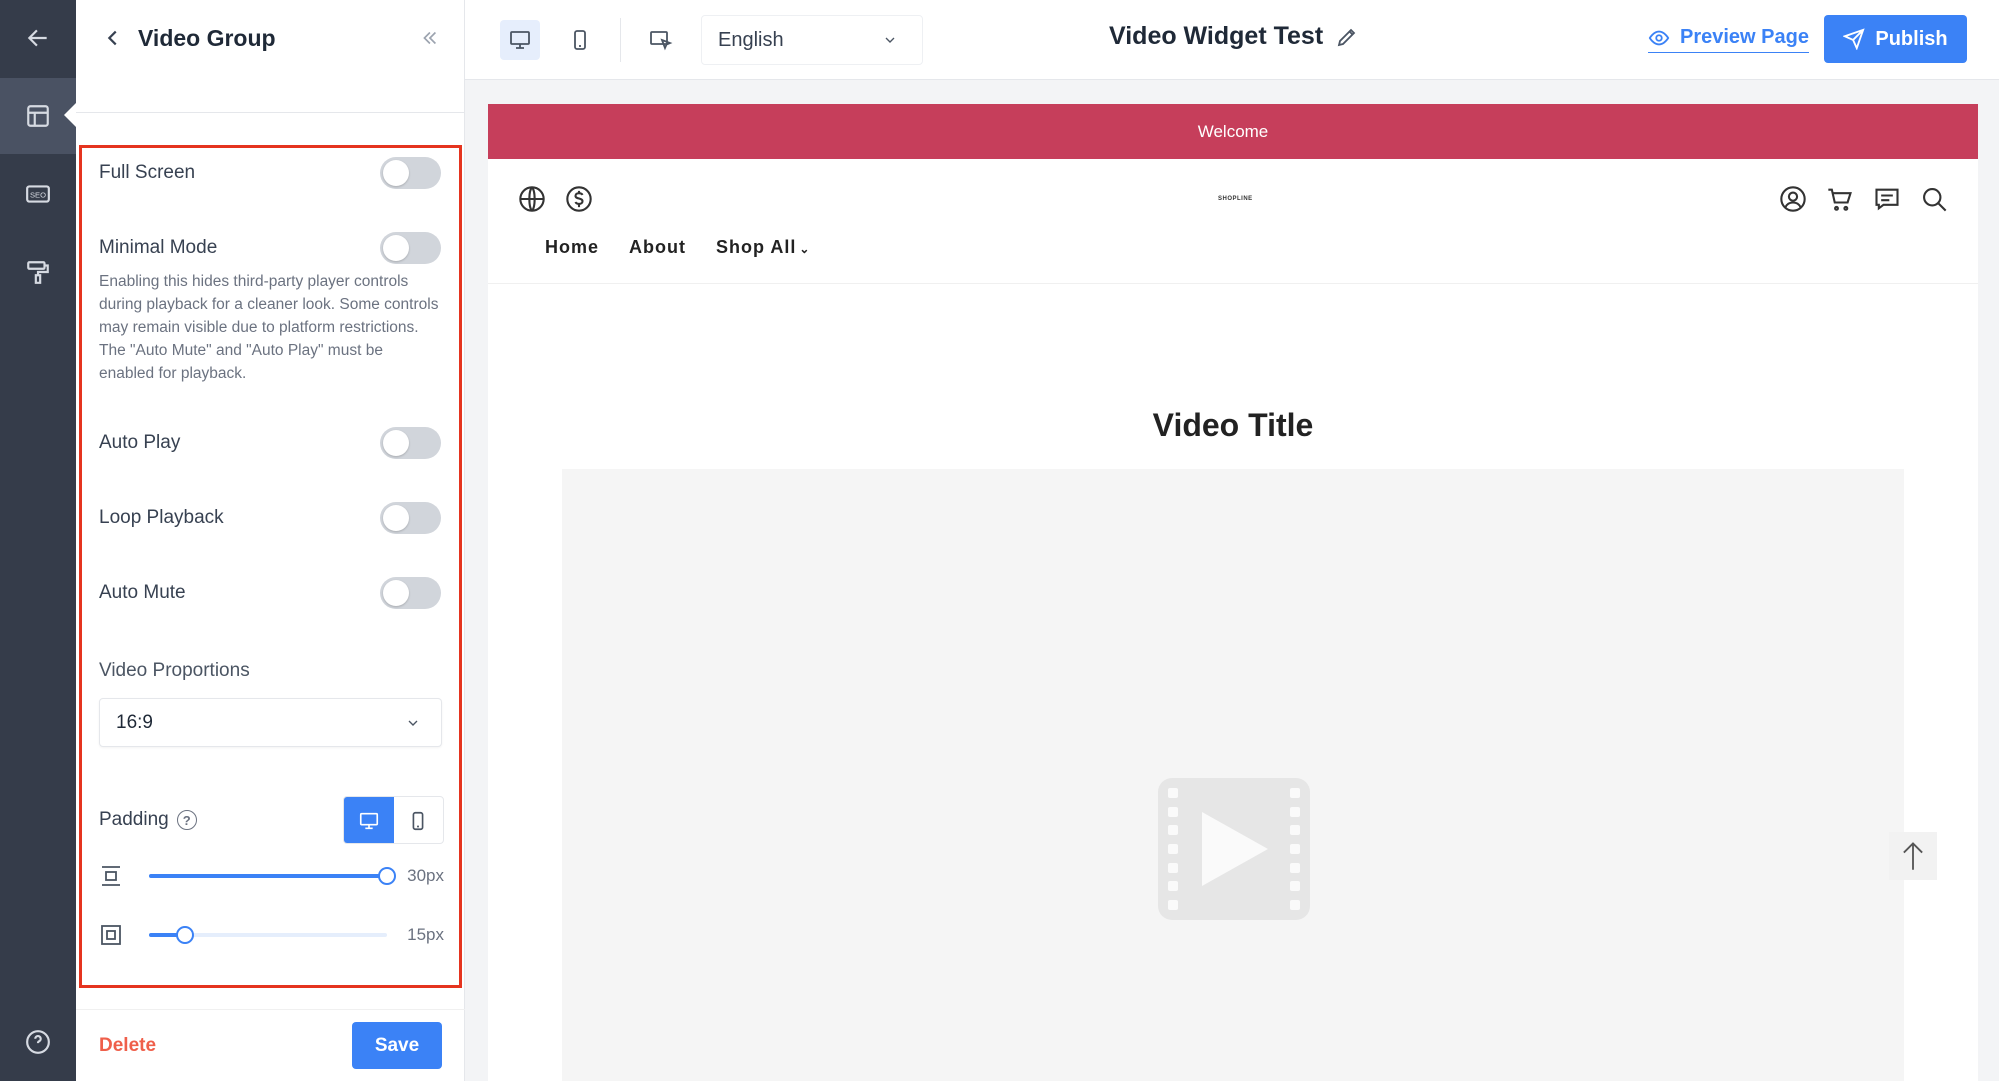 The height and width of the screenshot is (1081, 1999). Describe the element at coordinates (111, 876) in the screenshot. I see `vertical-padding-icon` at that location.